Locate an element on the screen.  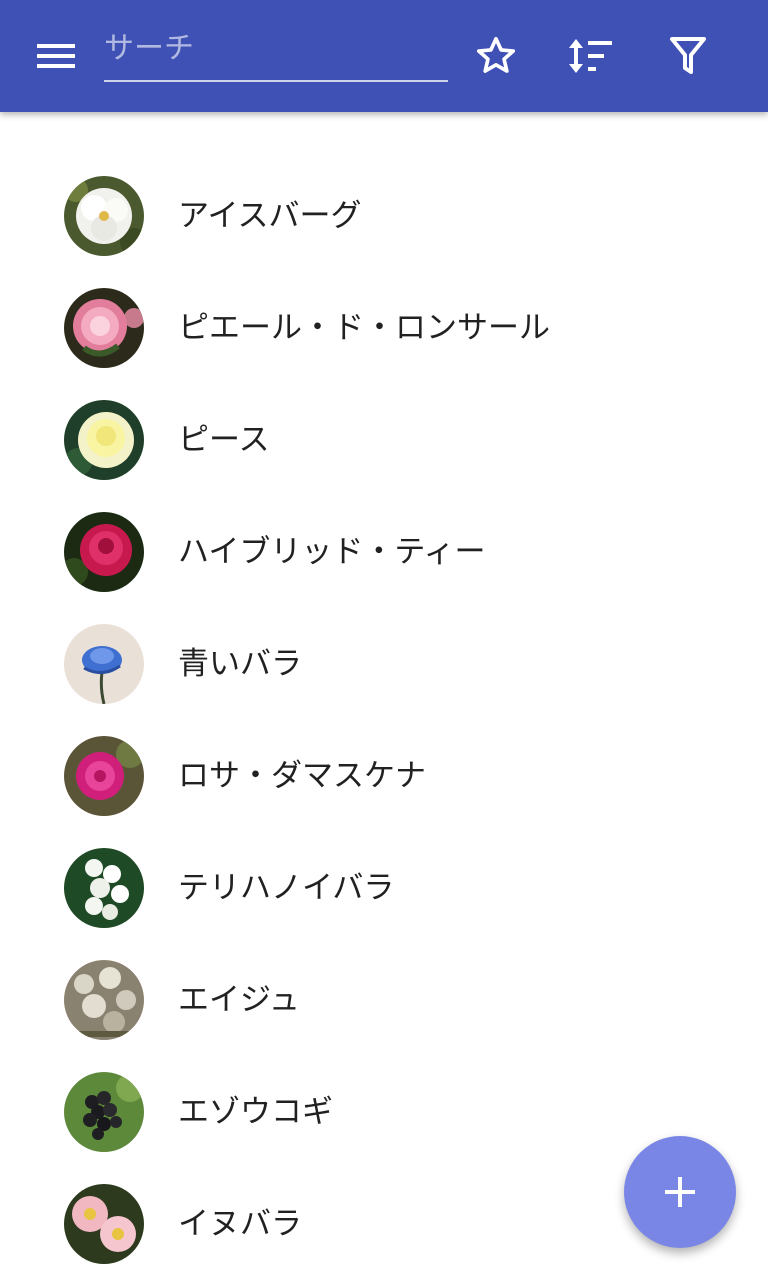
item-label: イヌバラ is located at coordinates (240, 1224).